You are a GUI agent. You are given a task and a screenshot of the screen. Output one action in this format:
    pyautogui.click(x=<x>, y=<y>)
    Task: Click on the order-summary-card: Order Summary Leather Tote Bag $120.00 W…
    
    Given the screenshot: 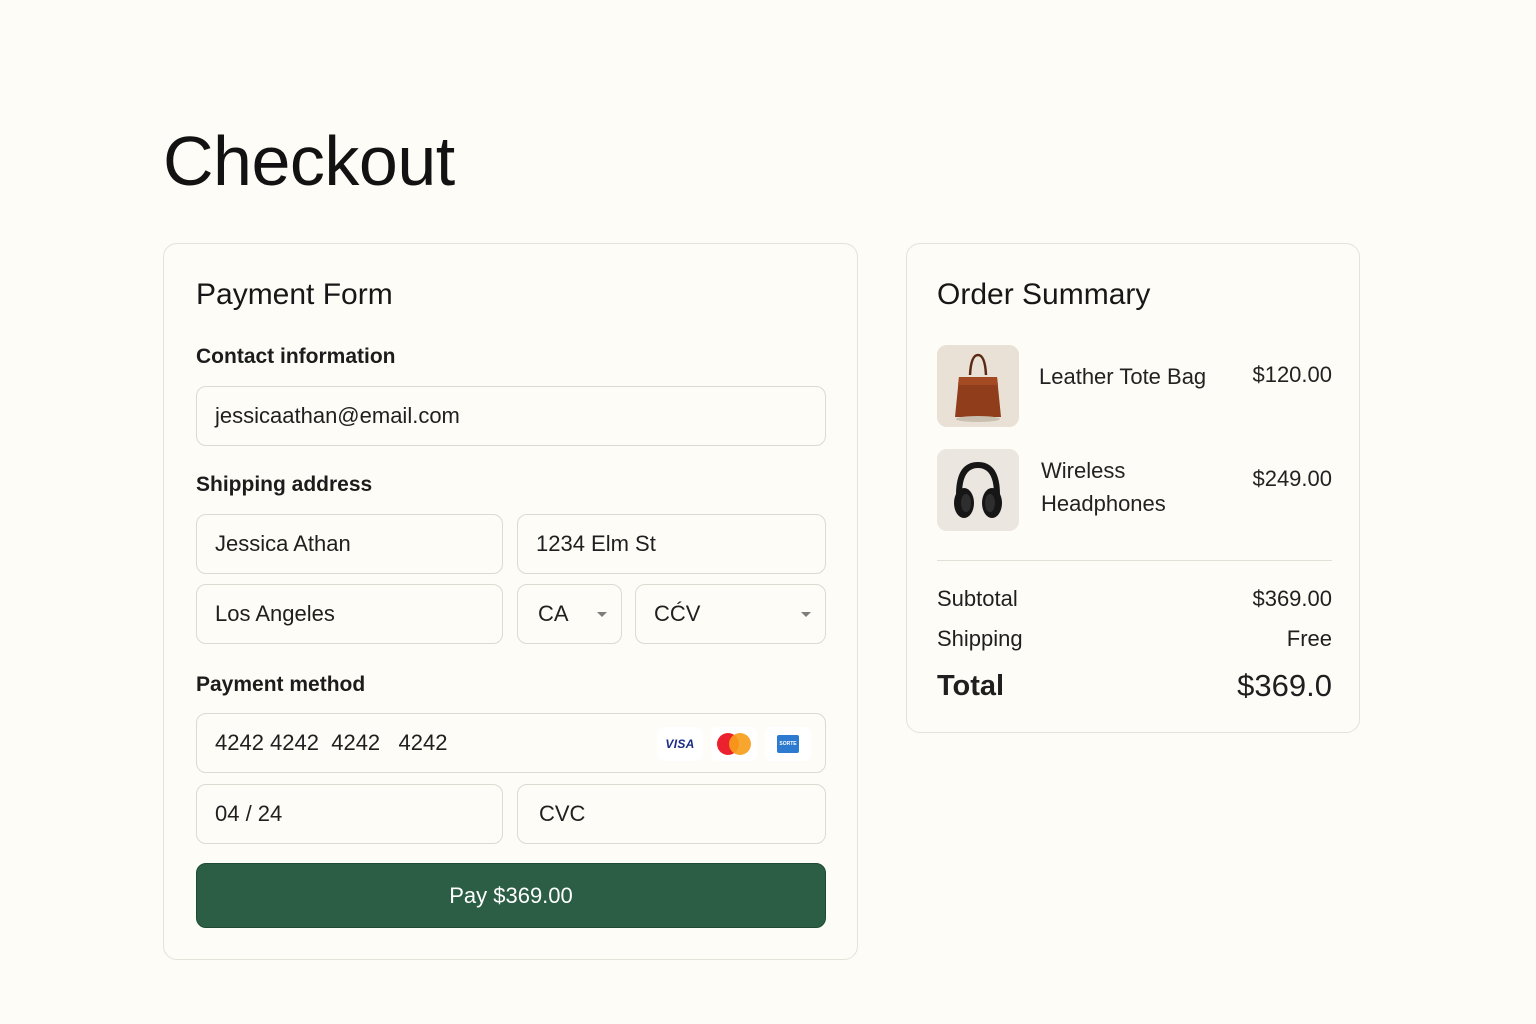 What is the action you would take?
    pyautogui.click(x=1133, y=488)
    